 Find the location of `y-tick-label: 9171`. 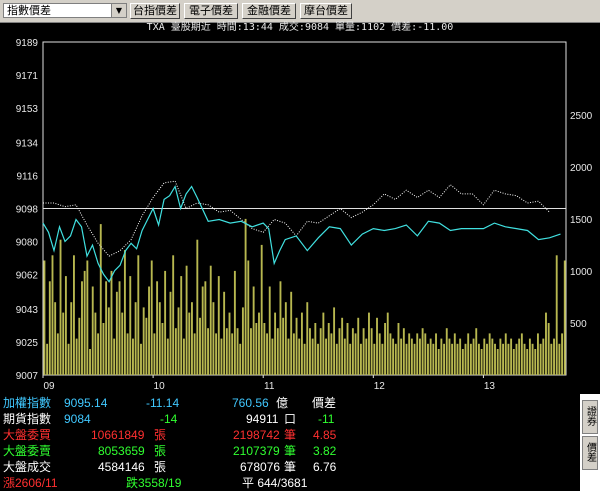

y-tick-label: 9171 is located at coordinates (27, 76).